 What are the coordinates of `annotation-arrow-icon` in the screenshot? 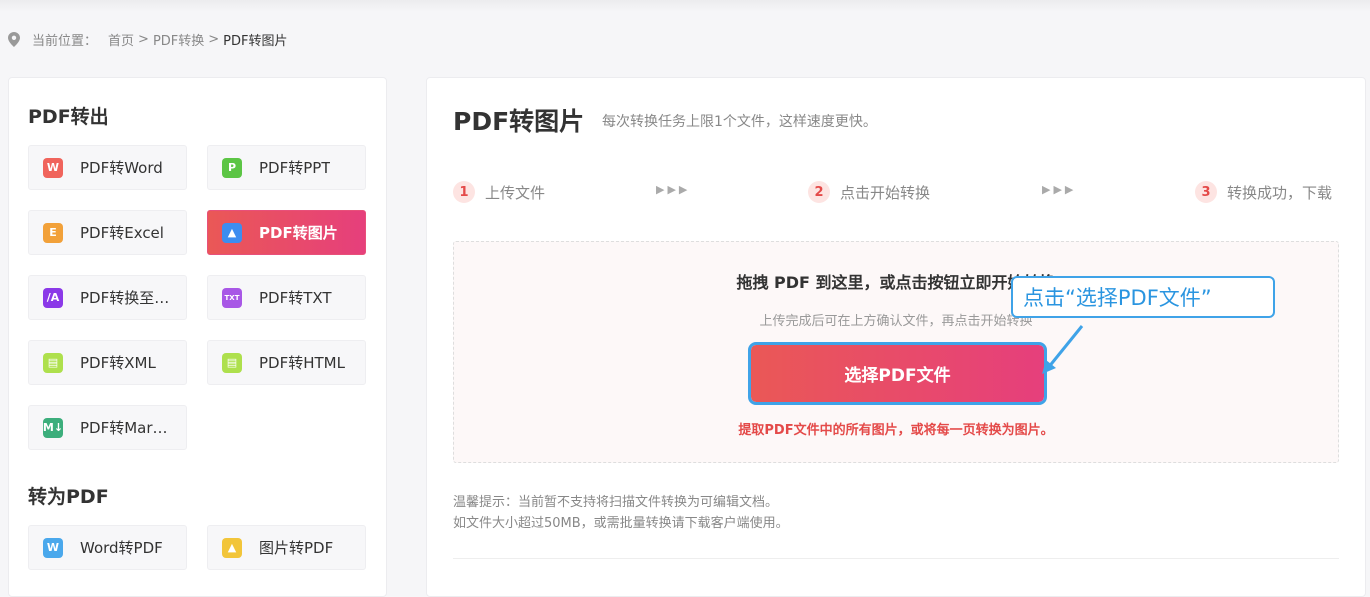 It's located at (1063, 349).